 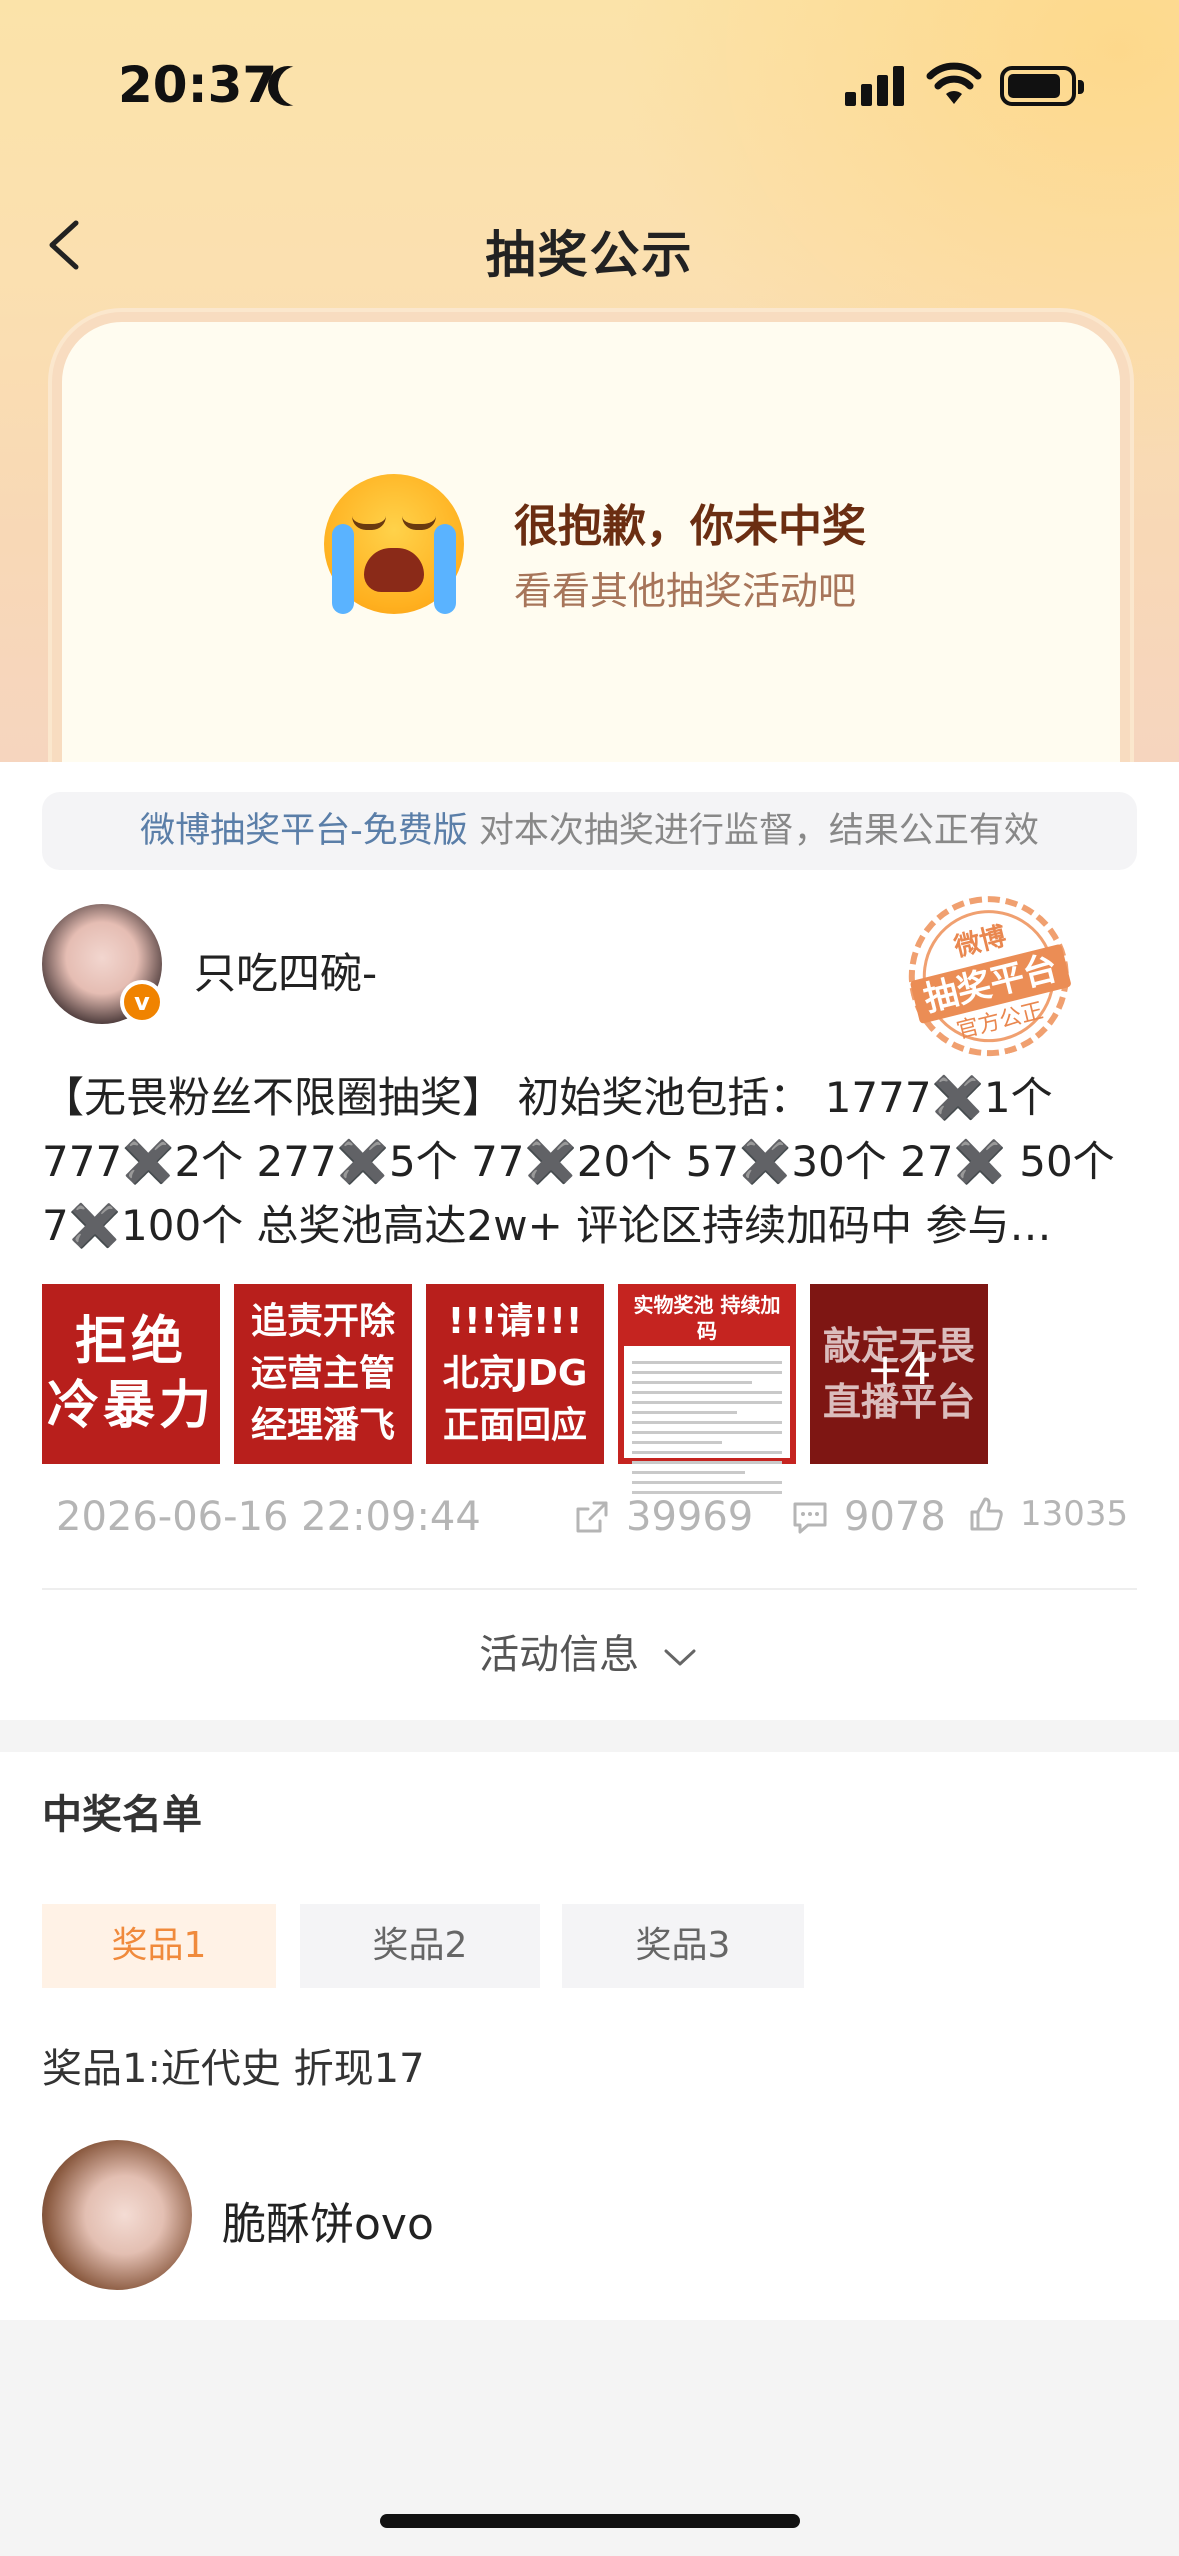 What do you see at coordinates (515, 1321) in the screenshot?
I see `image-caption-line: !!!请!!!` at bounding box center [515, 1321].